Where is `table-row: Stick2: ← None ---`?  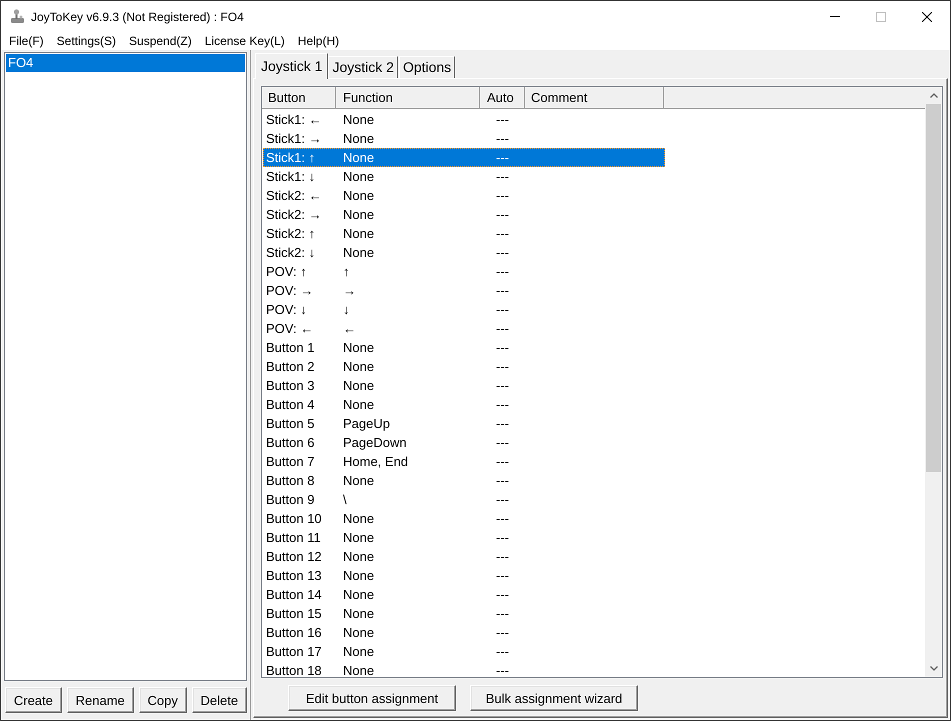
table-row: Stick2: ← None --- is located at coordinates (464, 195).